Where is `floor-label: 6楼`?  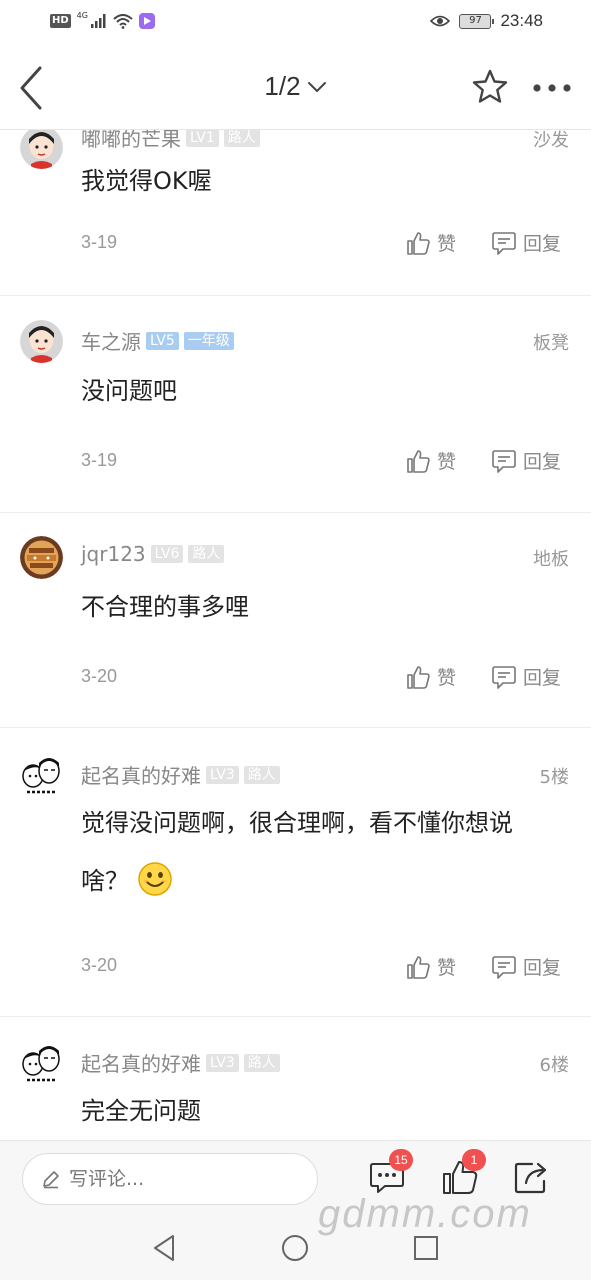
floor-label: 6楼 is located at coordinates (554, 1065).